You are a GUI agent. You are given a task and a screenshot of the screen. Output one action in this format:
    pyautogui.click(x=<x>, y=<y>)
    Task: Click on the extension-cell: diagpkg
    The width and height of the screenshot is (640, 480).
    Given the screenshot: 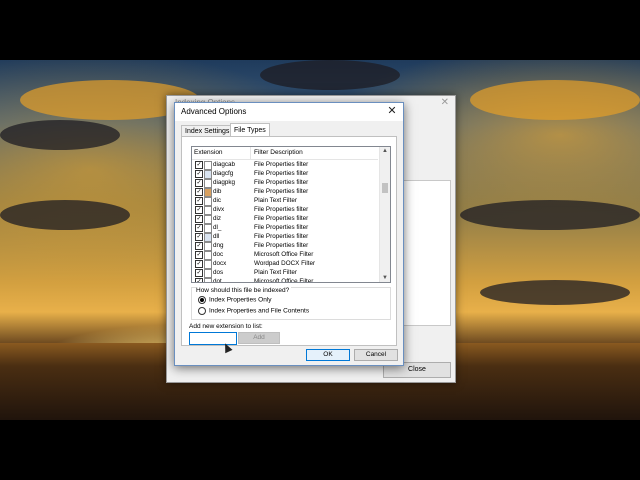 What is the action you would take?
    pyautogui.click(x=224, y=182)
    